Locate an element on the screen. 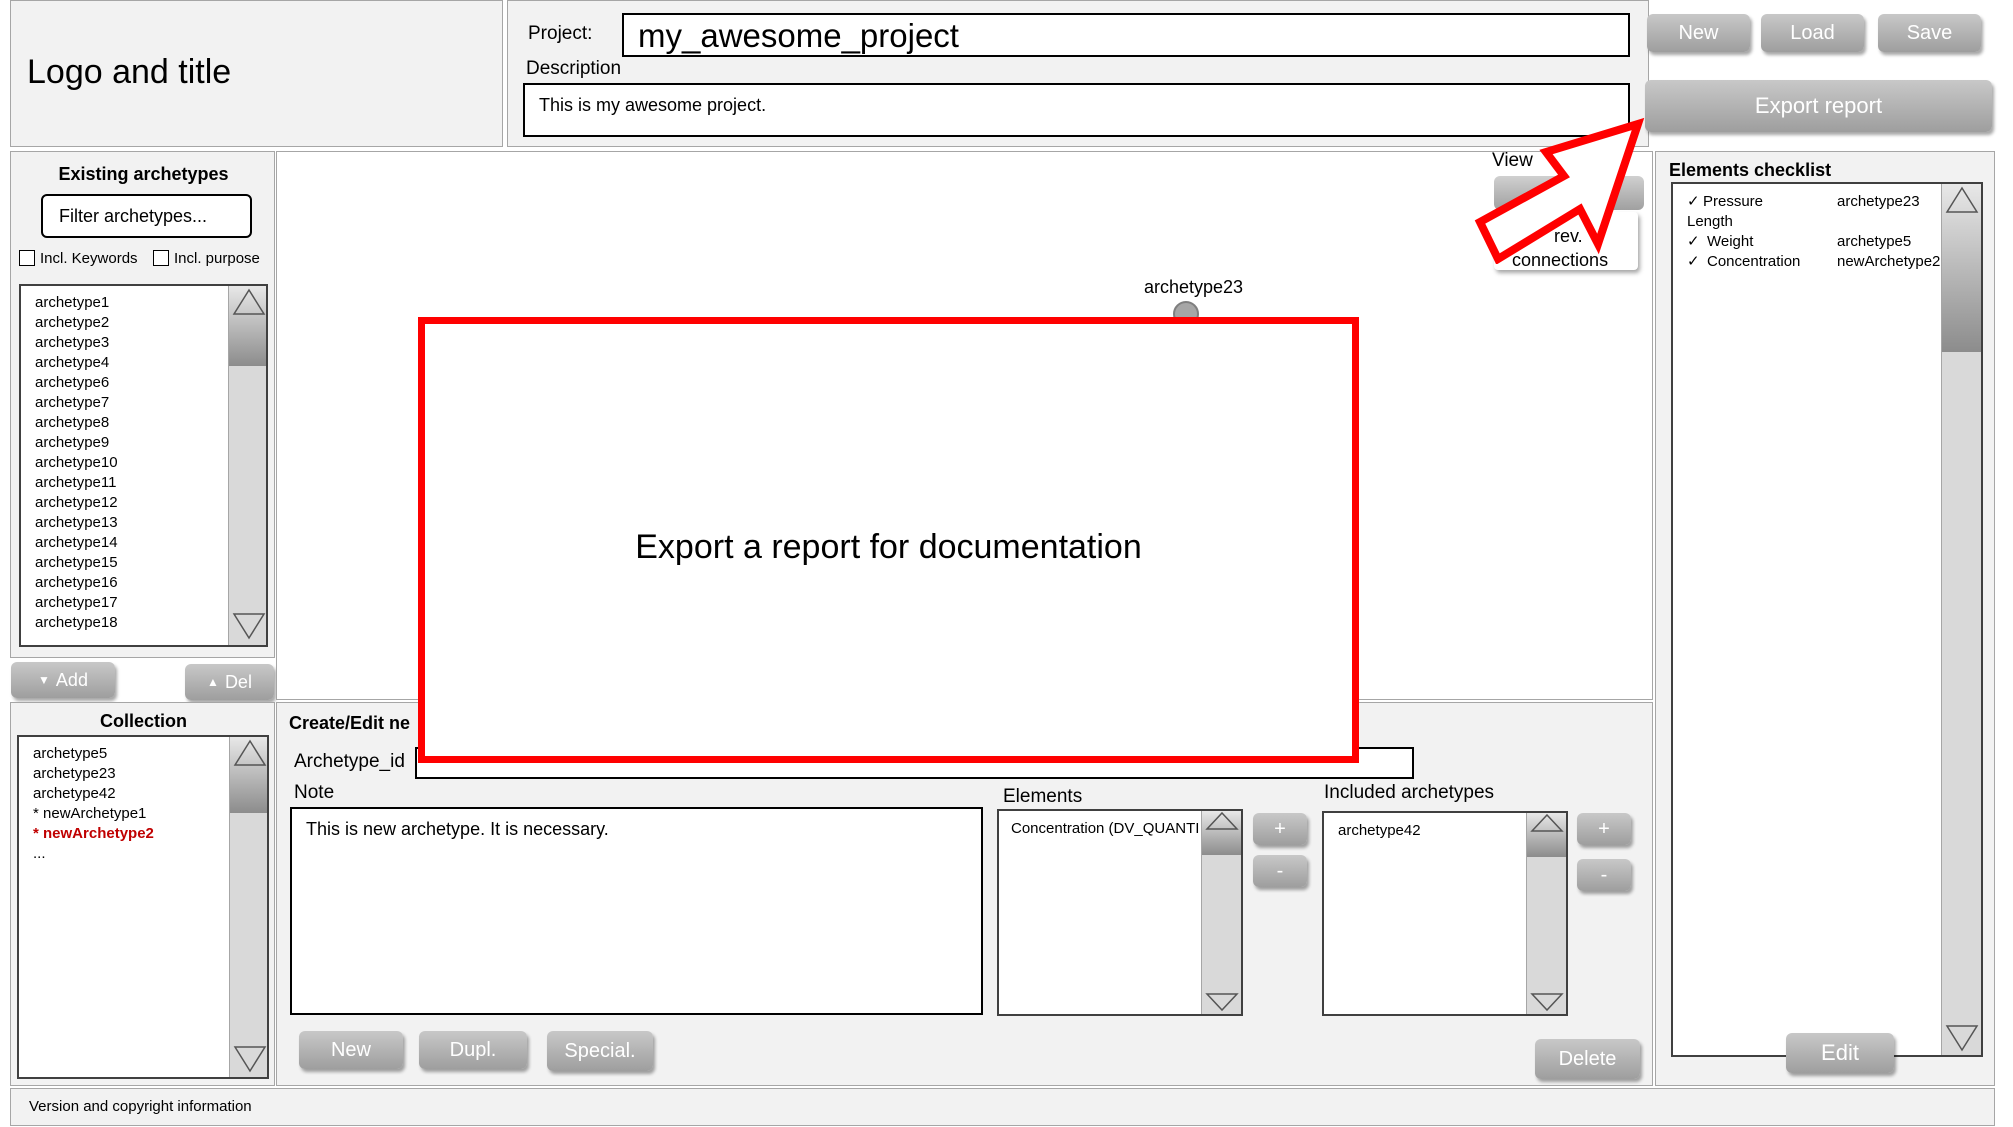 The image size is (2013, 1127). list-item: archetype16 is located at coordinates (76, 583).